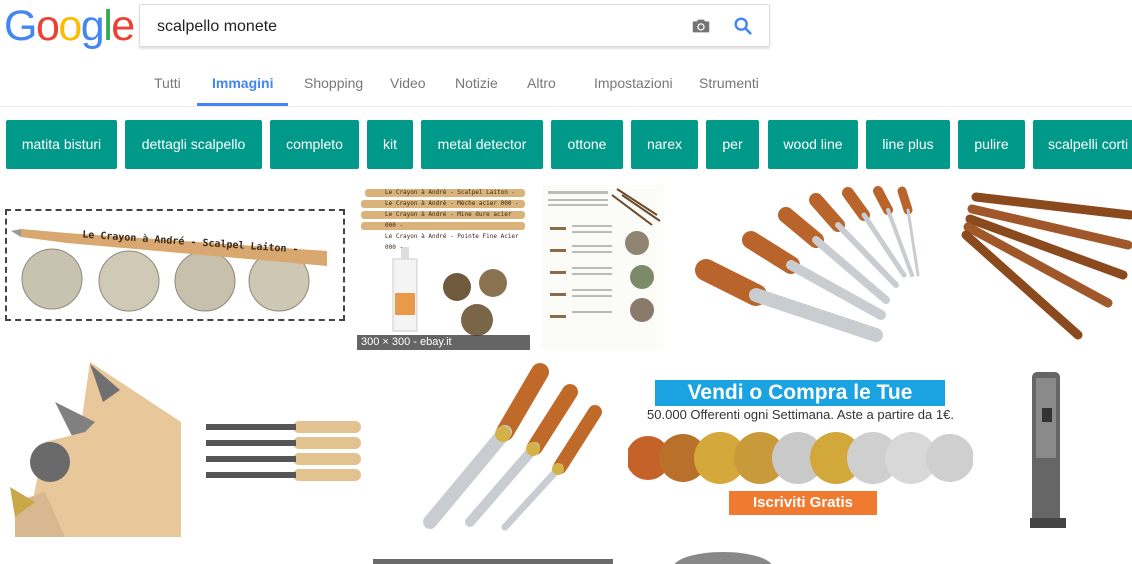 The height and width of the screenshot is (564, 1132). What do you see at coordinates (95, 449) in the screenshot?
I see `pencil-tips-image` at bounding box center [95, 449].